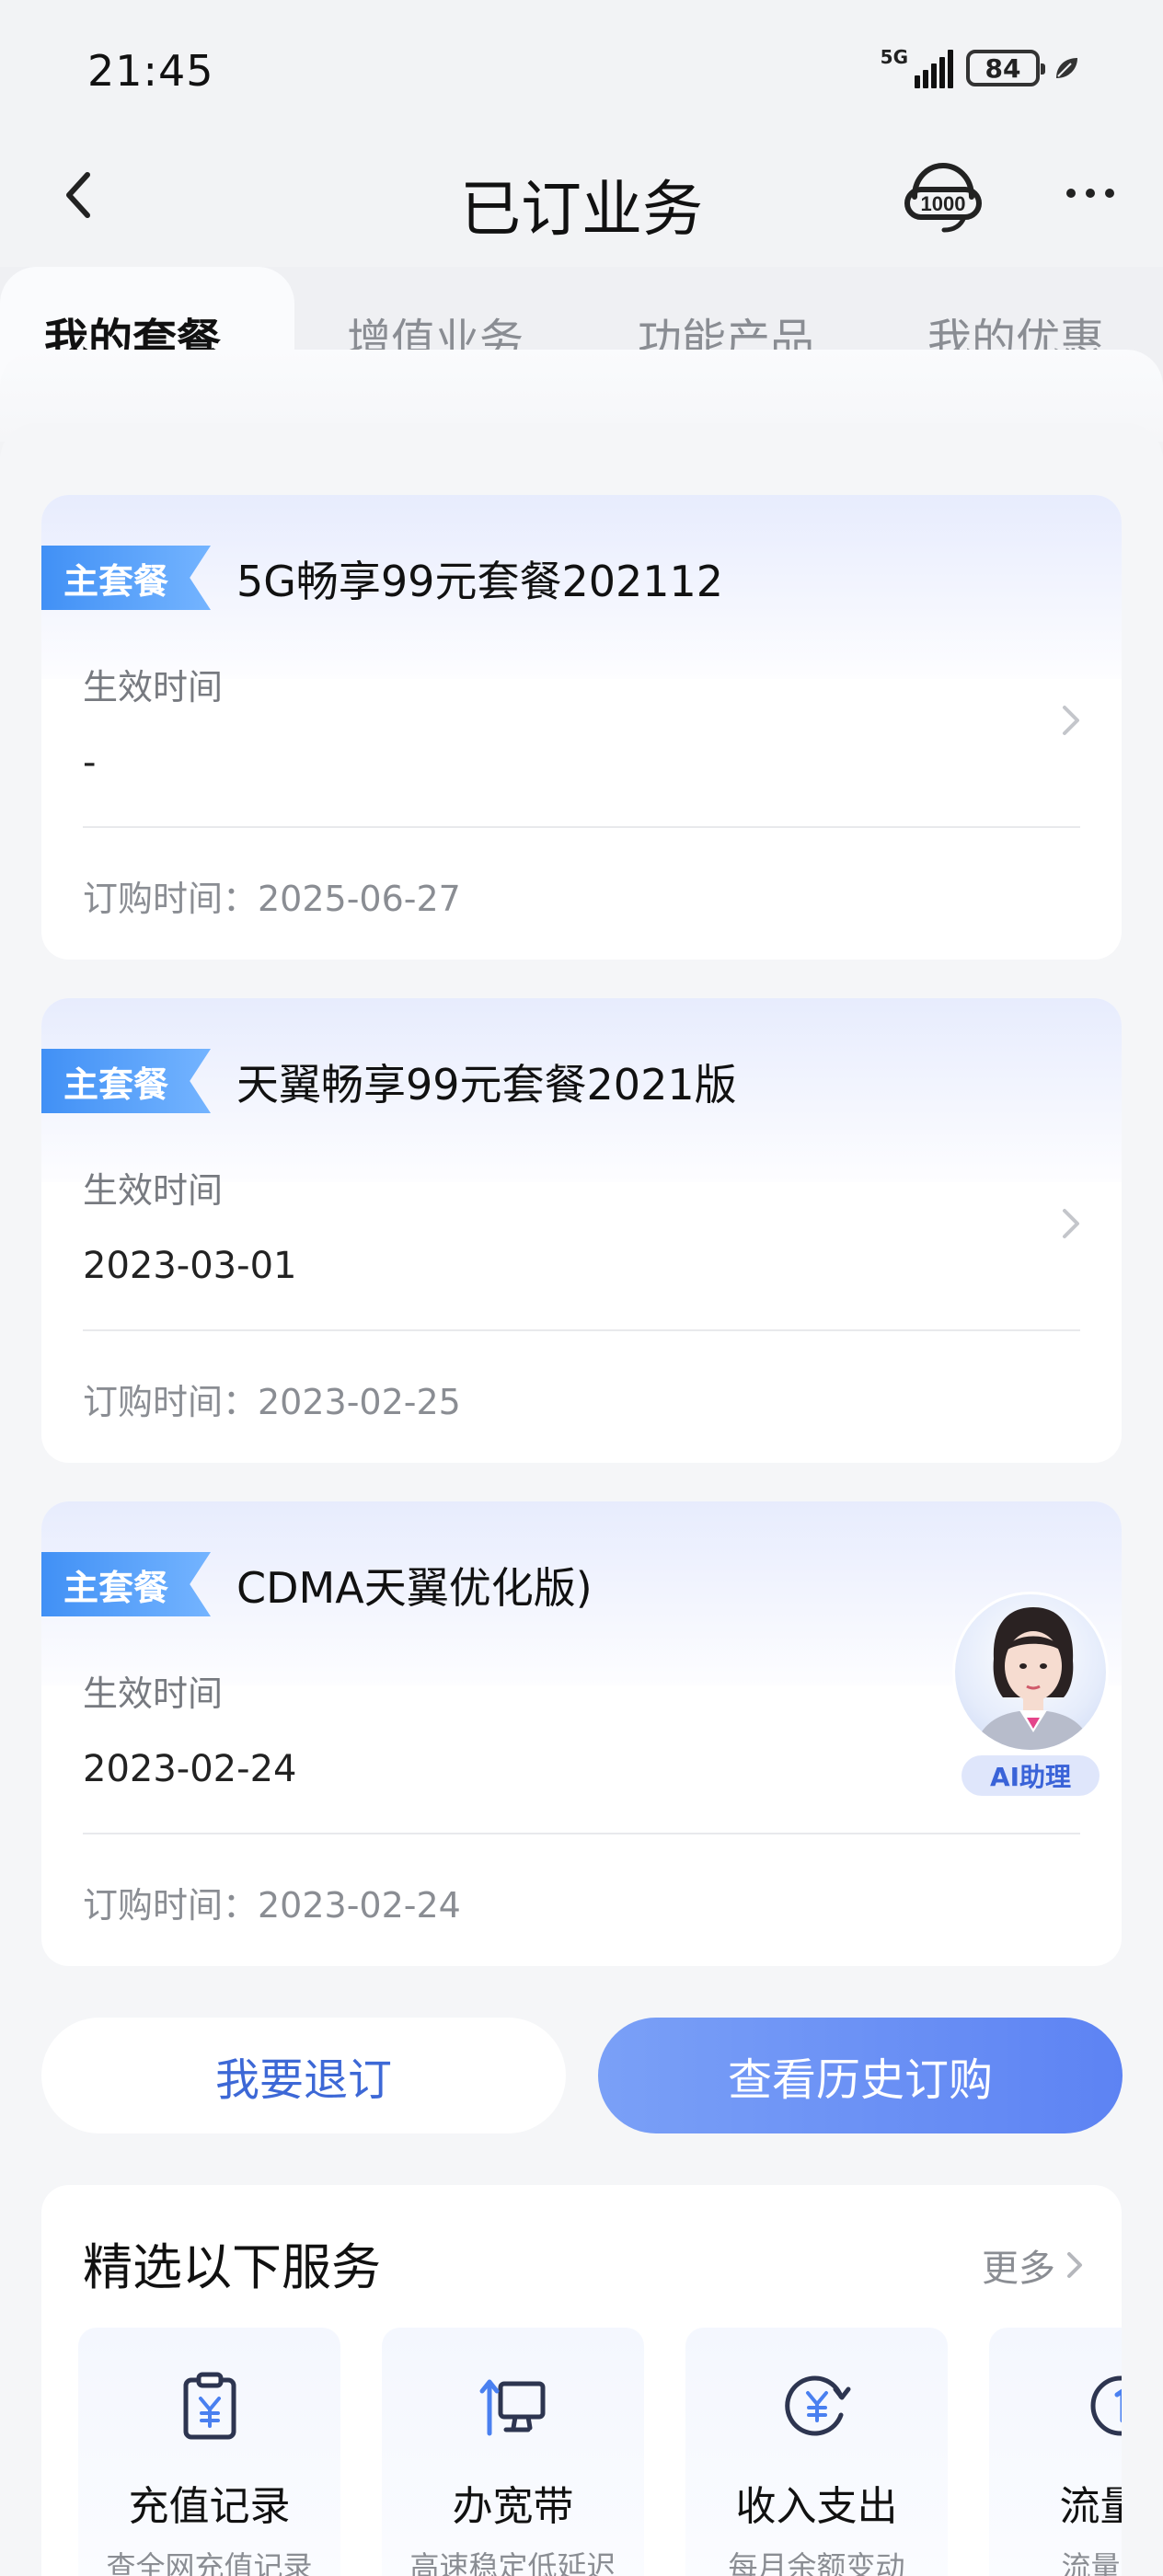  What do you see at coordinates (817, 2405) in the screenshot?
I see `income-expense-icon` at bounding box center [817, 2405].